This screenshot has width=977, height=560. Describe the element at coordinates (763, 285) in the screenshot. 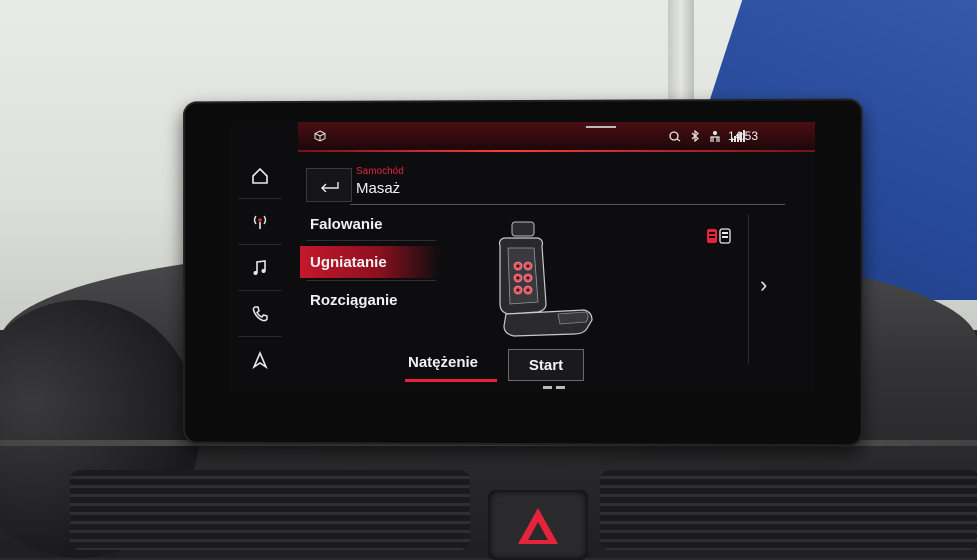

I see `chevron-right-icon: ›` at that location.